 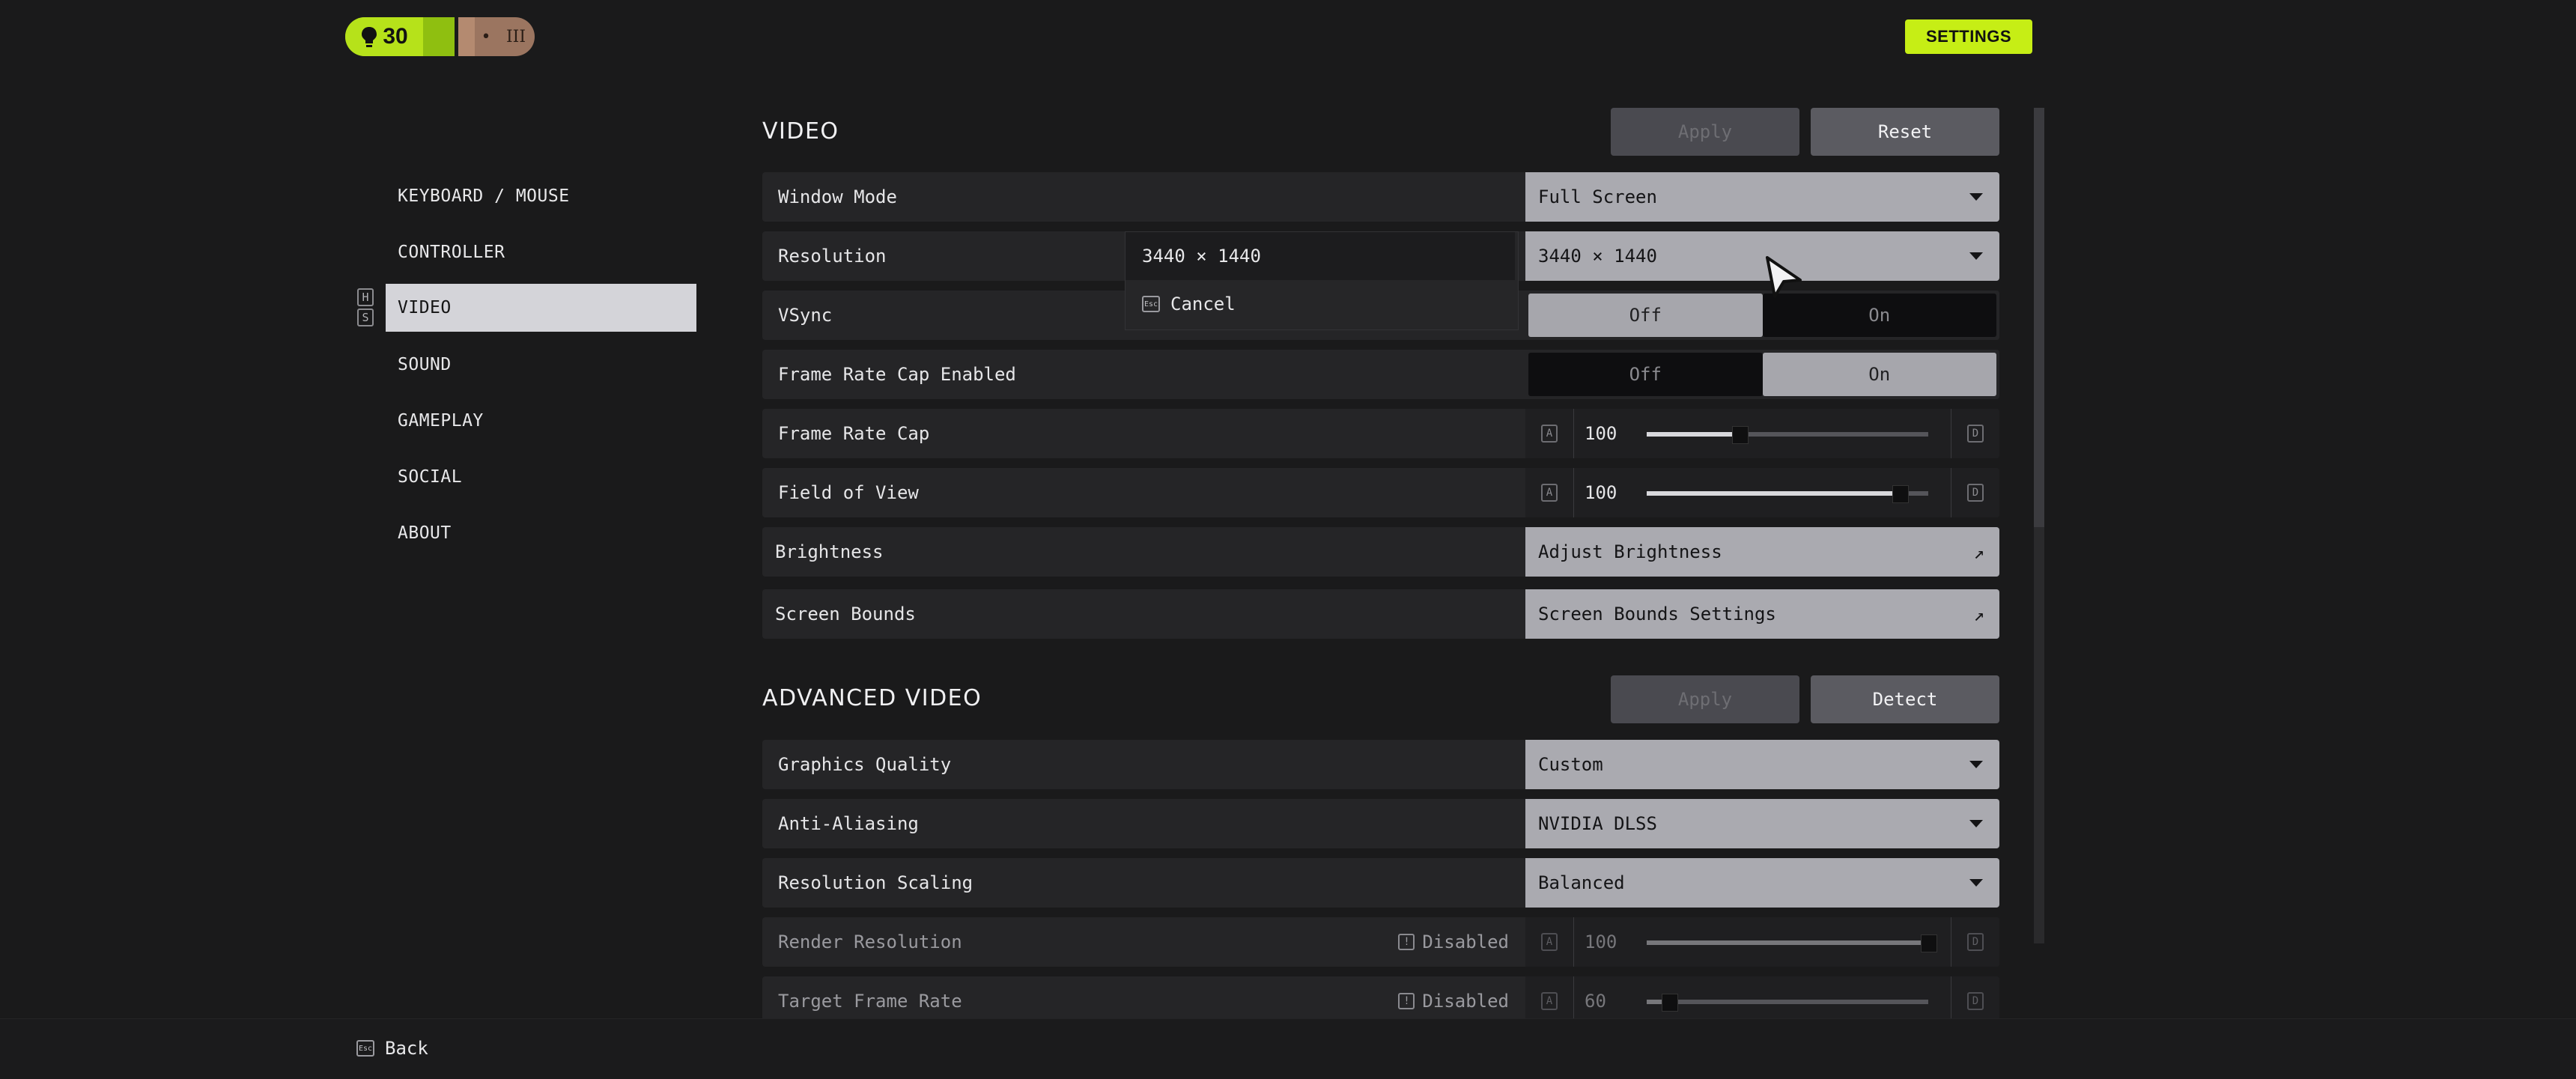 What do you see at coordinates (541, 308) in the screenshot?
I see `sidebar-item-video: VIDEO` at bounding box center [541, 308].